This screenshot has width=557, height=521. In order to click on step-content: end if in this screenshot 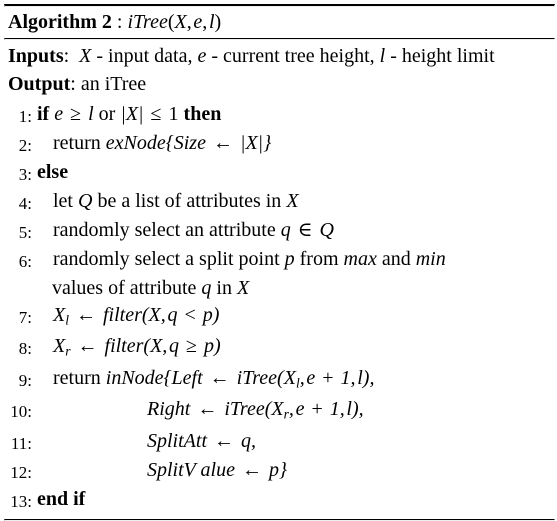, I will do `click(61, 498)`.